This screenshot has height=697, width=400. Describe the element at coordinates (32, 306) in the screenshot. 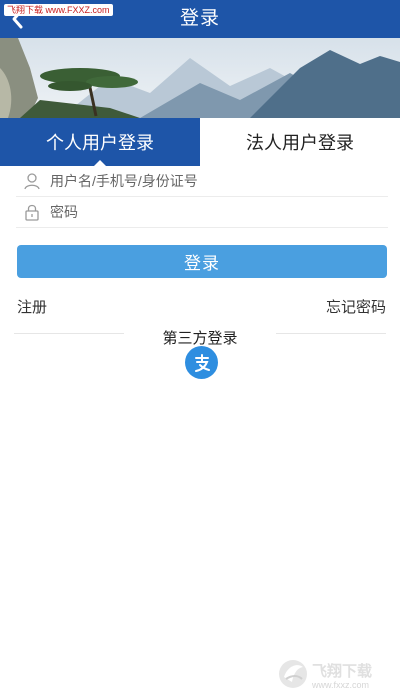

I see `register-link: 注册` at that location.